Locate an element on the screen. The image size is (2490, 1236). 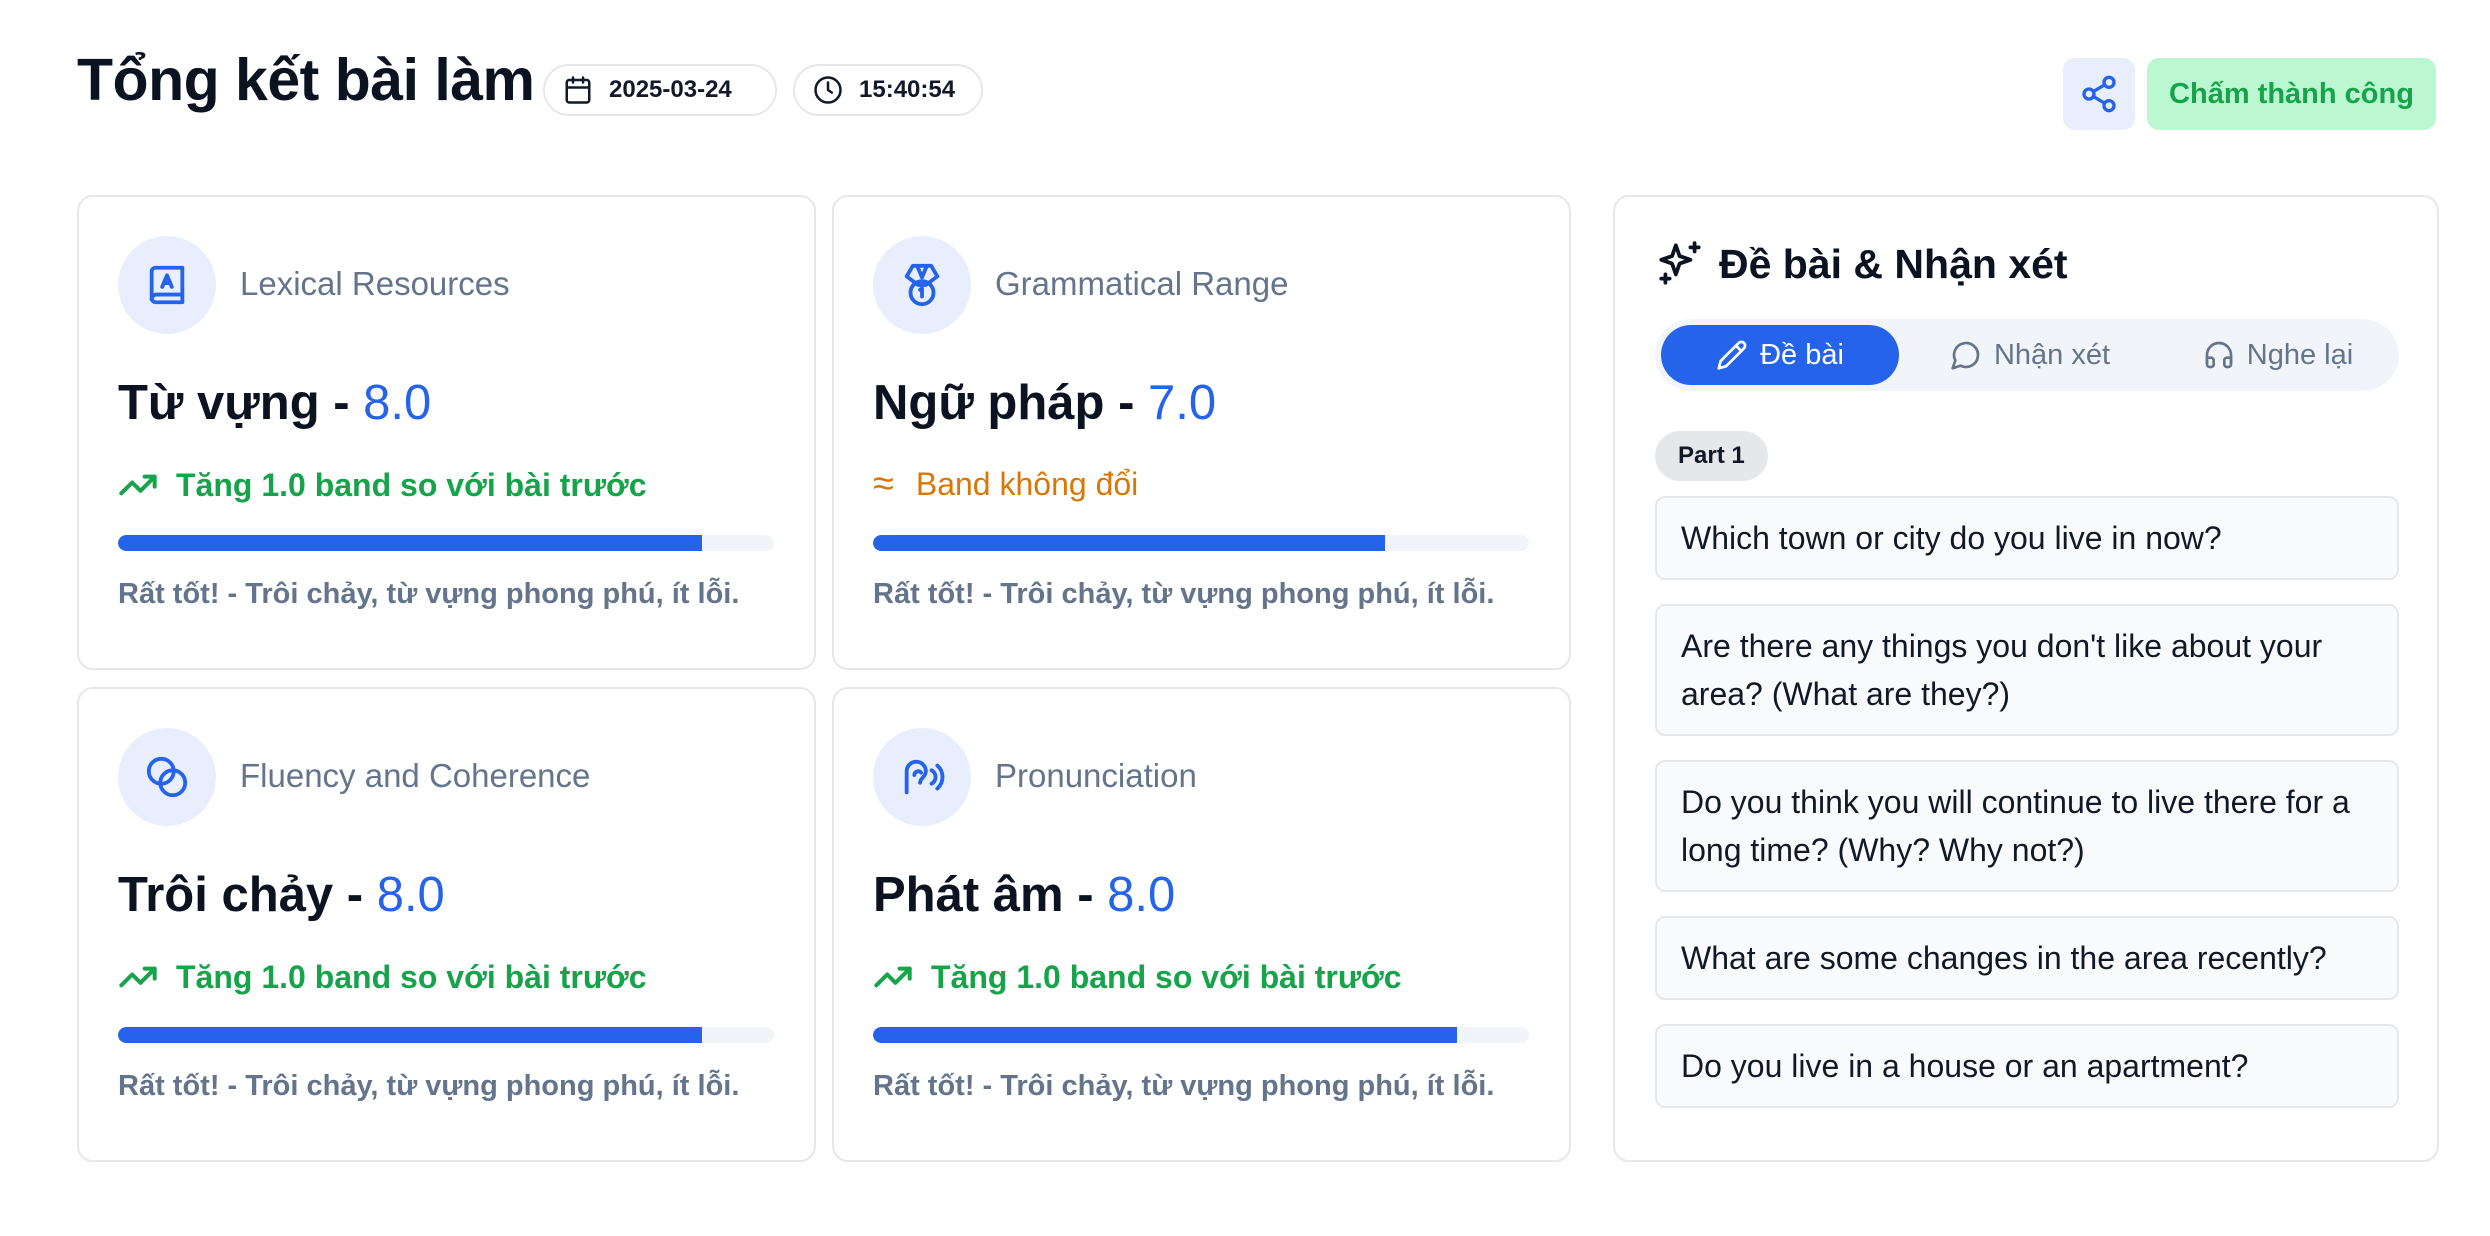
share-icon is located at coordinates (2099, 94).